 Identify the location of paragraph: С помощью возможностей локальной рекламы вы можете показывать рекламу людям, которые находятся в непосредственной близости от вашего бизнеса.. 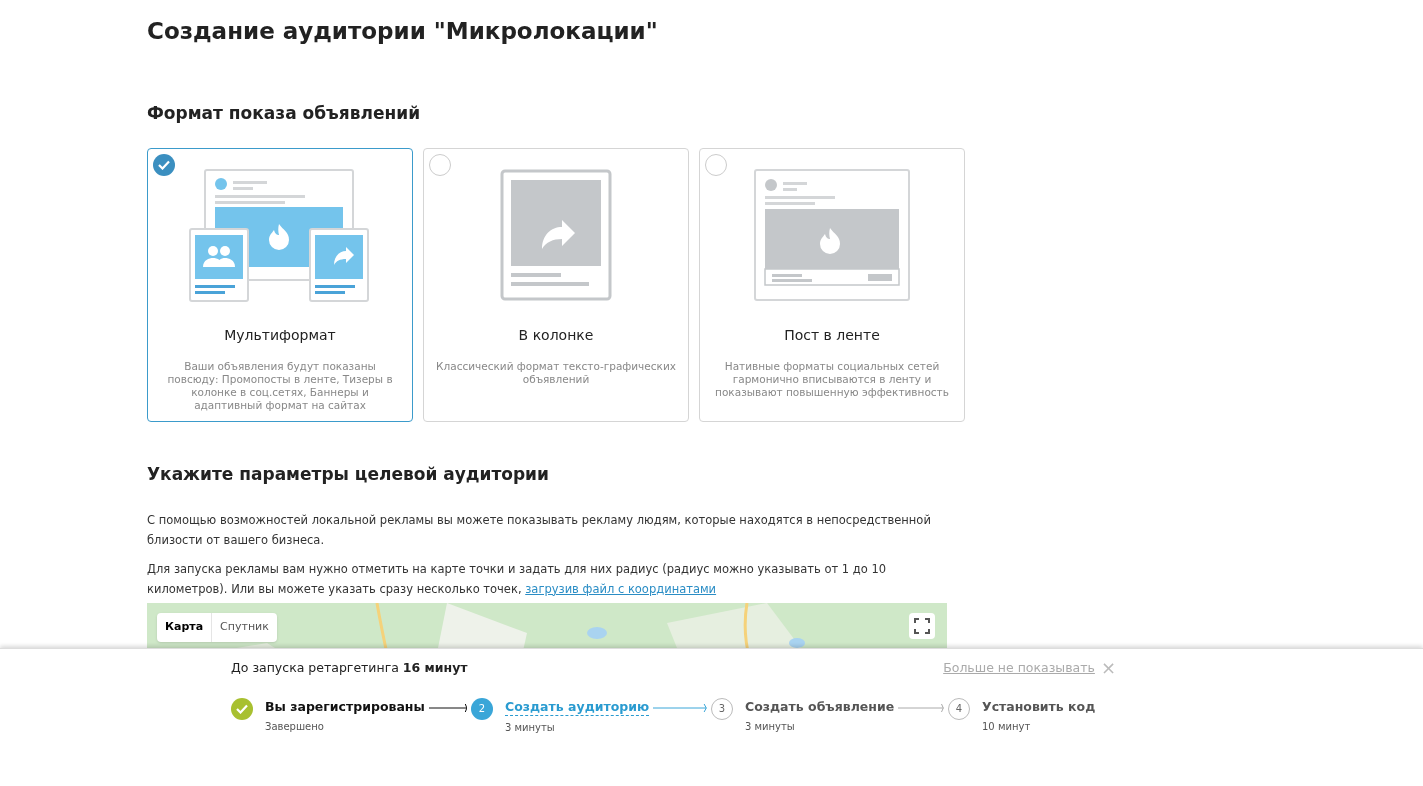
(539, 530).